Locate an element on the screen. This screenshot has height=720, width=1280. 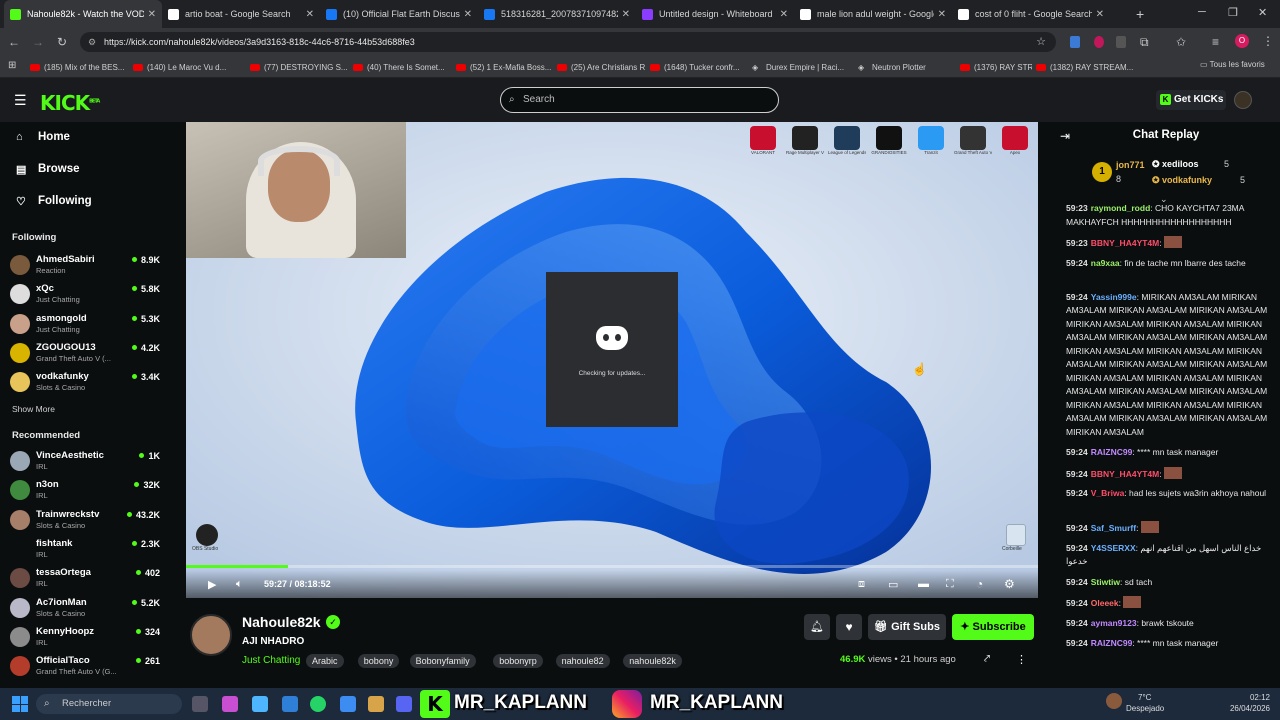
chat-username: ayman9123 is located at coordinates (1114, 623).